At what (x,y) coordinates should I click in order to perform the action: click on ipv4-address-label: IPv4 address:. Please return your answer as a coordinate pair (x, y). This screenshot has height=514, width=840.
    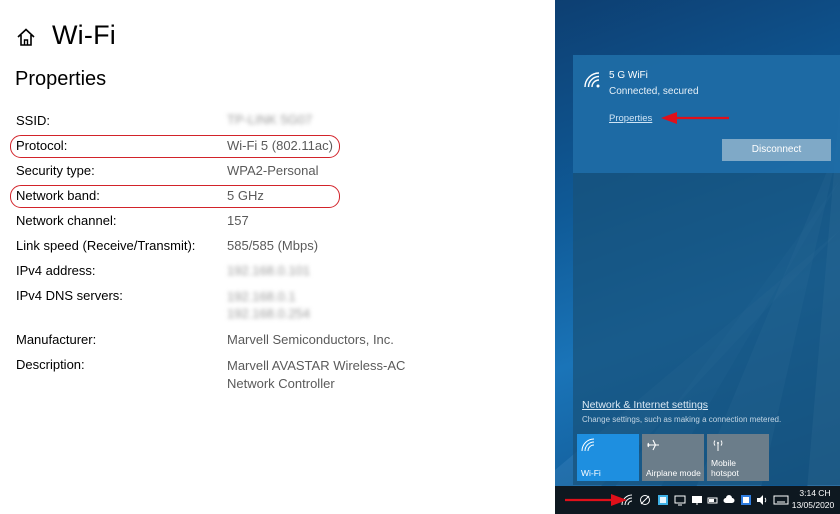
    Looking at the image, I should click on (56, 270).